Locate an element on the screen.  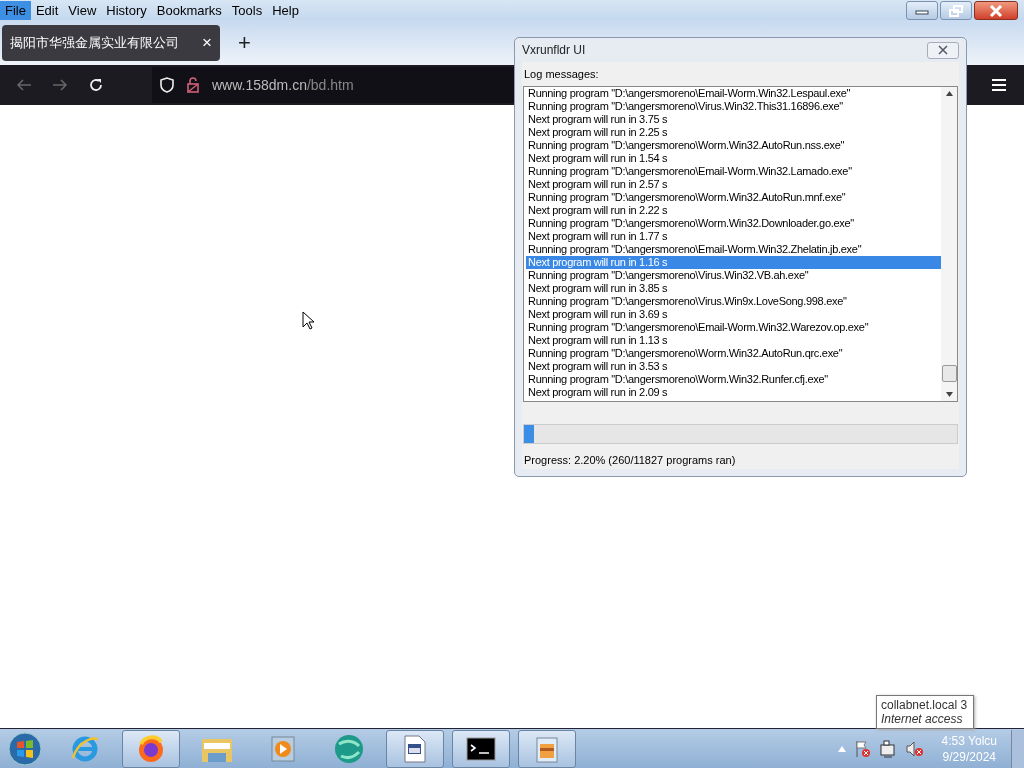
progress-text: Progress: 2.20% (260/11827 programs ran) is located at coordinates (630, 460).